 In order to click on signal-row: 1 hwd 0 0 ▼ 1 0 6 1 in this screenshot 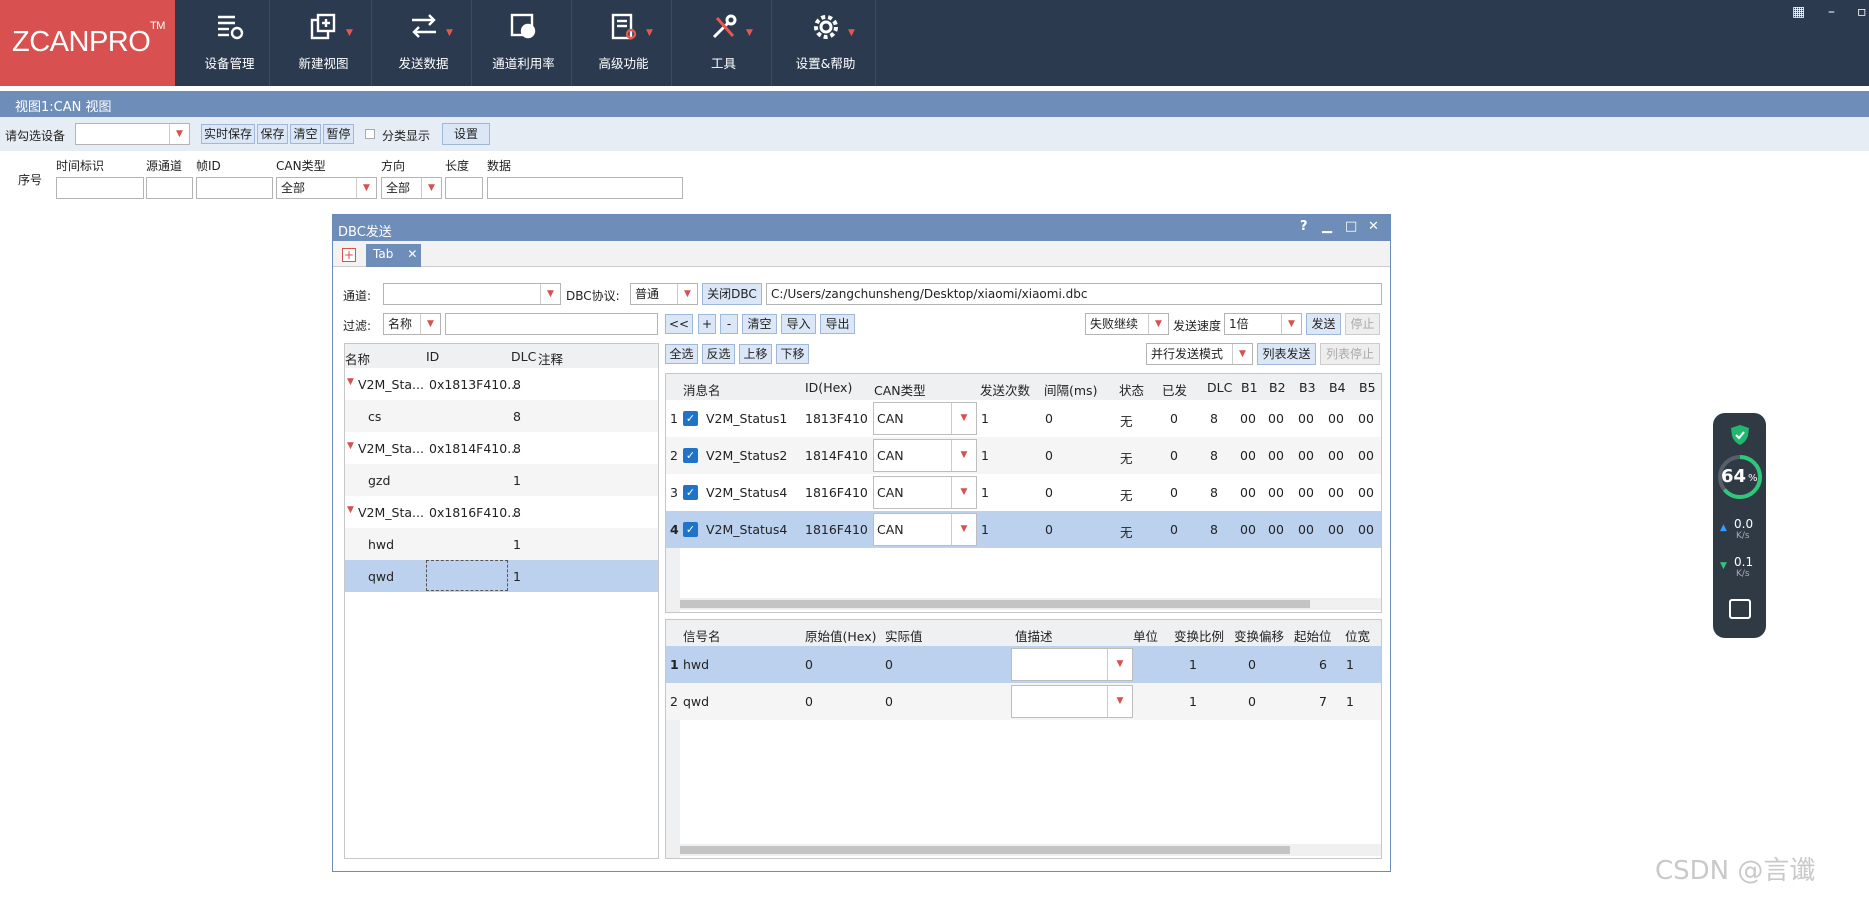, I will do `click(1023, 664)`.